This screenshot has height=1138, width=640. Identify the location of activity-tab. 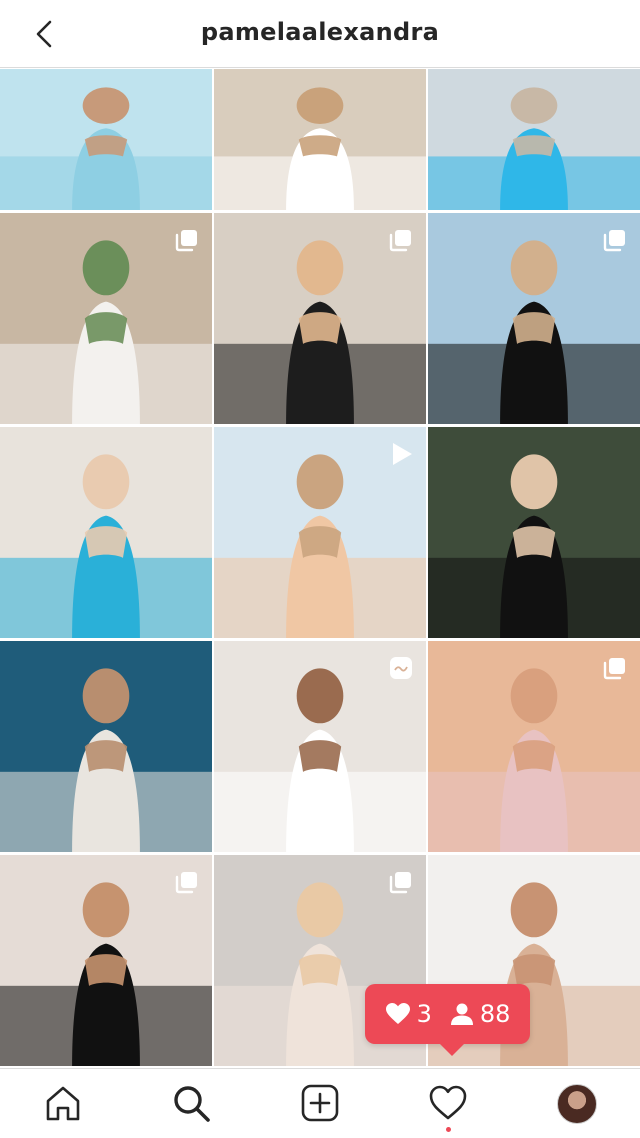
(448, 1109).